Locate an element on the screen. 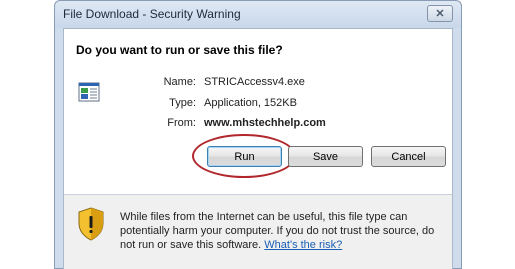 The image size is (515, 269). type-label: Type: is located at coordinates (182, 103).